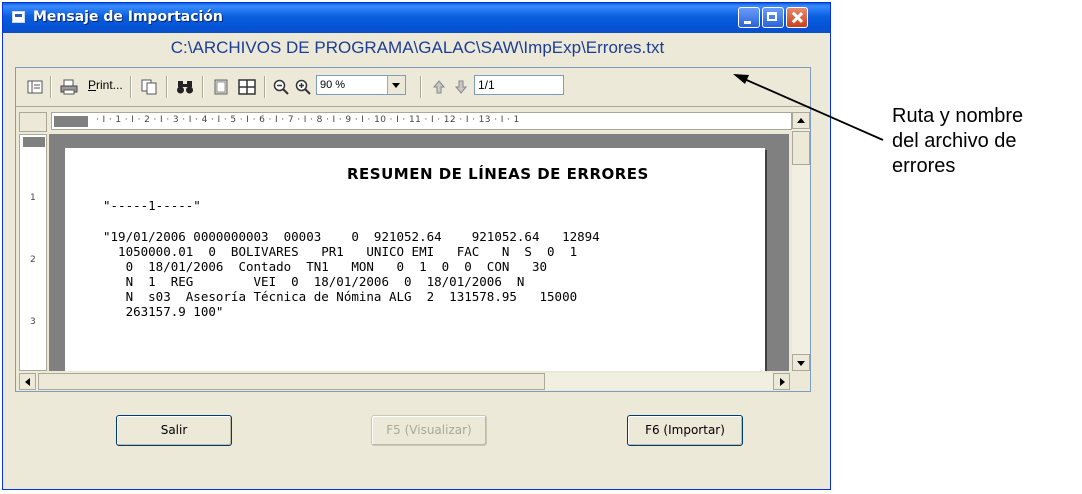  What do you see at coordinates (291, 381) in the screenshot?
I see `horizontal-scroll-thumb` at bounding box center [291, 381].